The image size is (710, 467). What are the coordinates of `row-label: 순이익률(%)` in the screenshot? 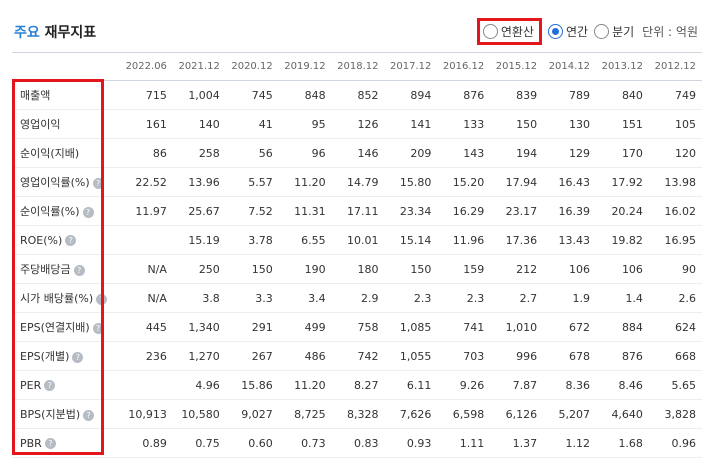 It's located at (50, 211).